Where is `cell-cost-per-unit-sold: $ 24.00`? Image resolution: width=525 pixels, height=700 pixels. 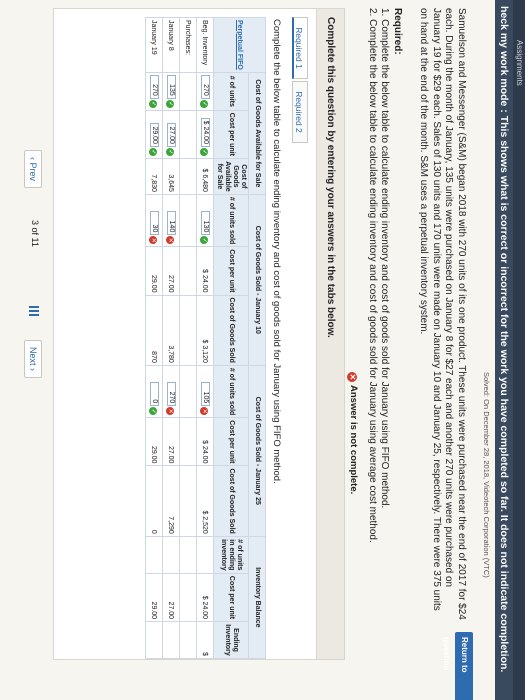
cell-cost-per-unit-sold: $ 24.00 is located at coordinates (205, 271).